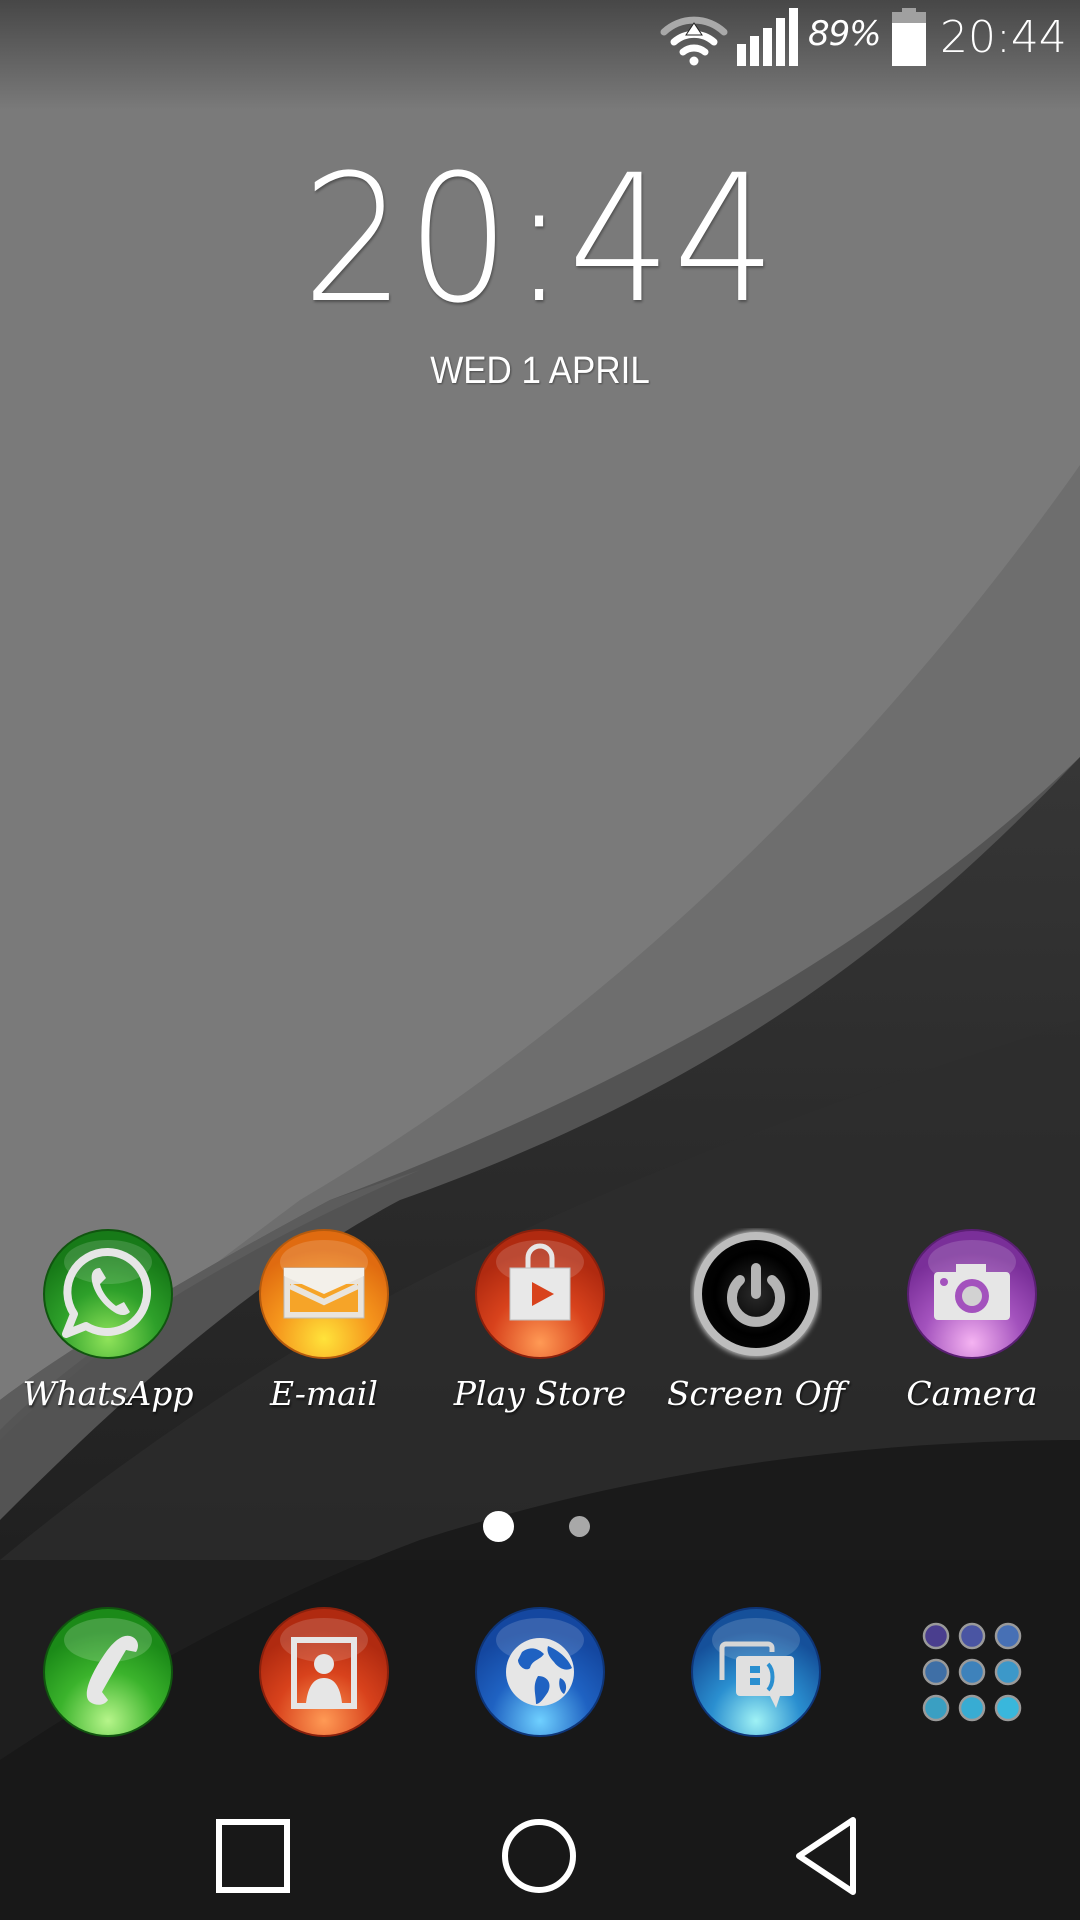 The width and height of the screenshot is (1080, 1920). What do you see at coordinates (756, 1294) in the screenshot?
I see `power-icon` at bounding box center [756, 1294].